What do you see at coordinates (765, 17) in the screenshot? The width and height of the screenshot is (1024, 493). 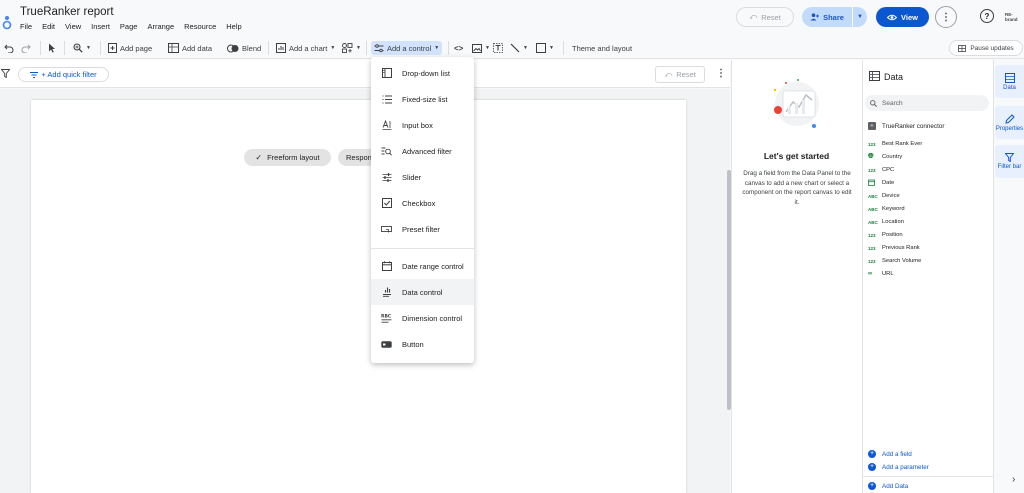 I see `reset-button: ⤺ Reset` at bounding box center [765, 17].